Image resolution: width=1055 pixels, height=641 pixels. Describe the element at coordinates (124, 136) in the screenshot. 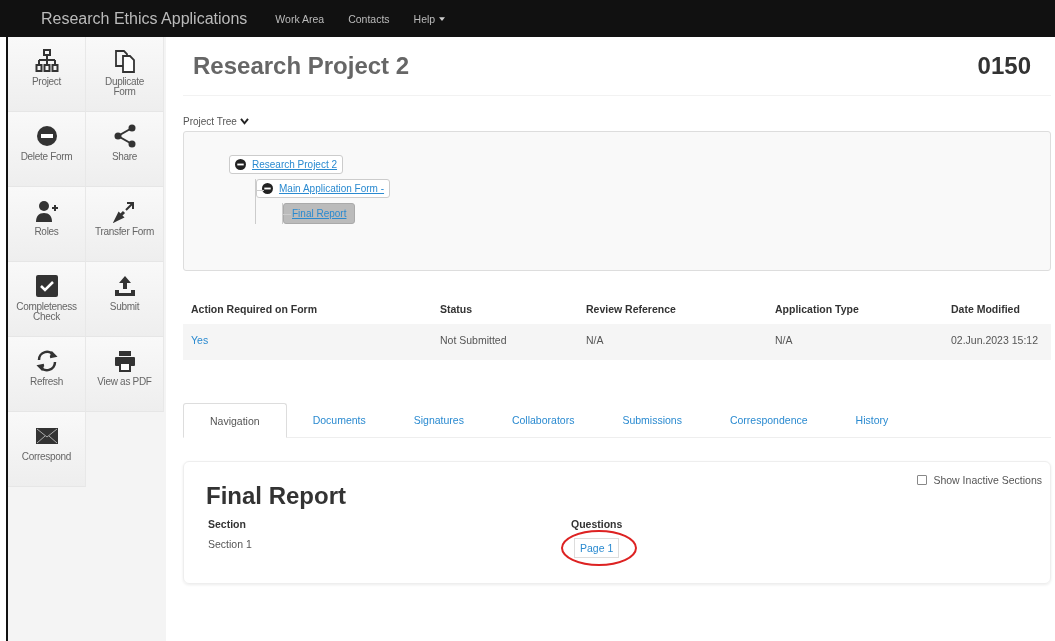

I see `share-icon` at that location.